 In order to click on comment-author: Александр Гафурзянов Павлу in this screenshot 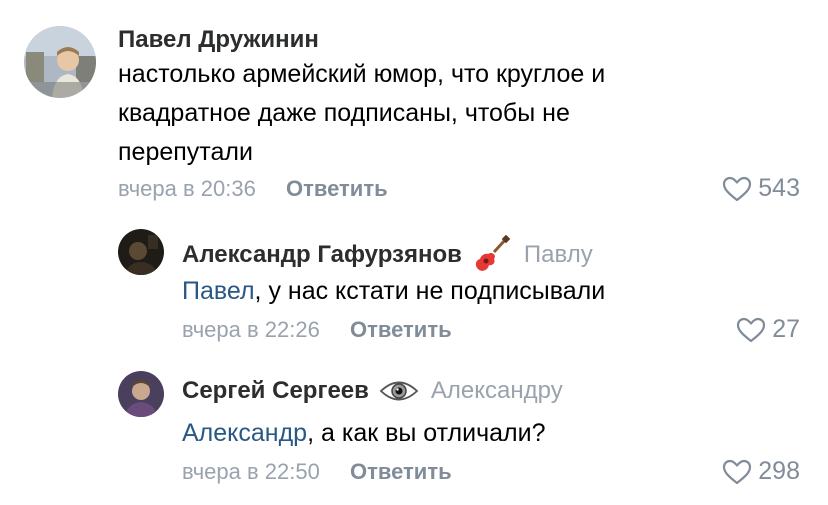, I will do `click(387, 255)`.